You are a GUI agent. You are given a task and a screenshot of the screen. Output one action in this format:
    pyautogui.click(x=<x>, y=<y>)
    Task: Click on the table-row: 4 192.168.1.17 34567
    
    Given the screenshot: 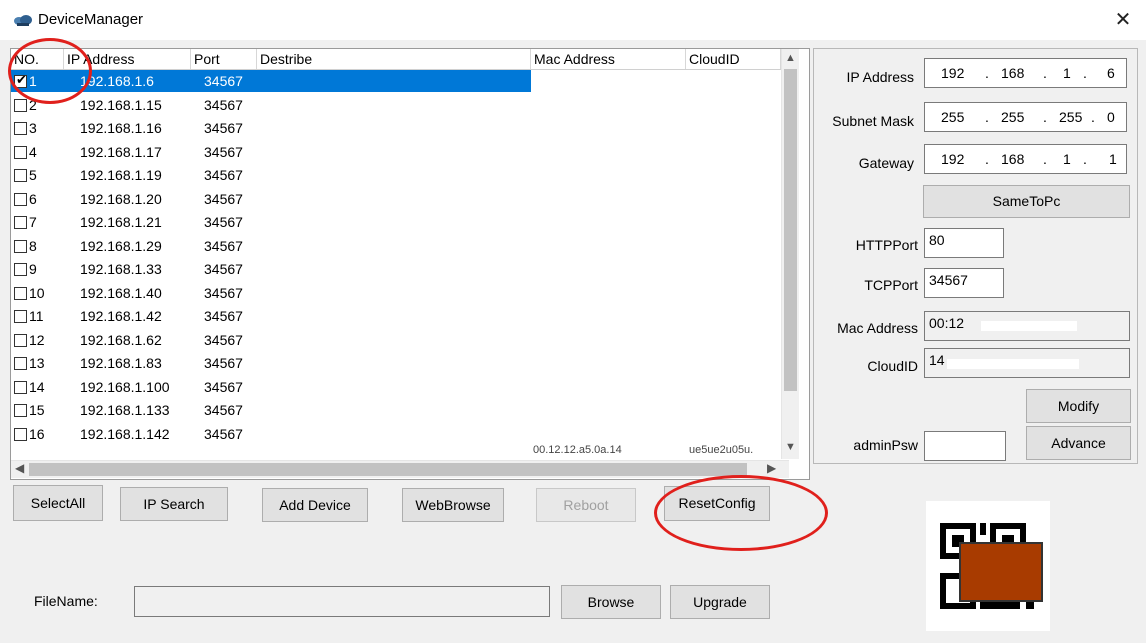 What is the action you would take?
    pyautogui.click(x=271, y=152)
    